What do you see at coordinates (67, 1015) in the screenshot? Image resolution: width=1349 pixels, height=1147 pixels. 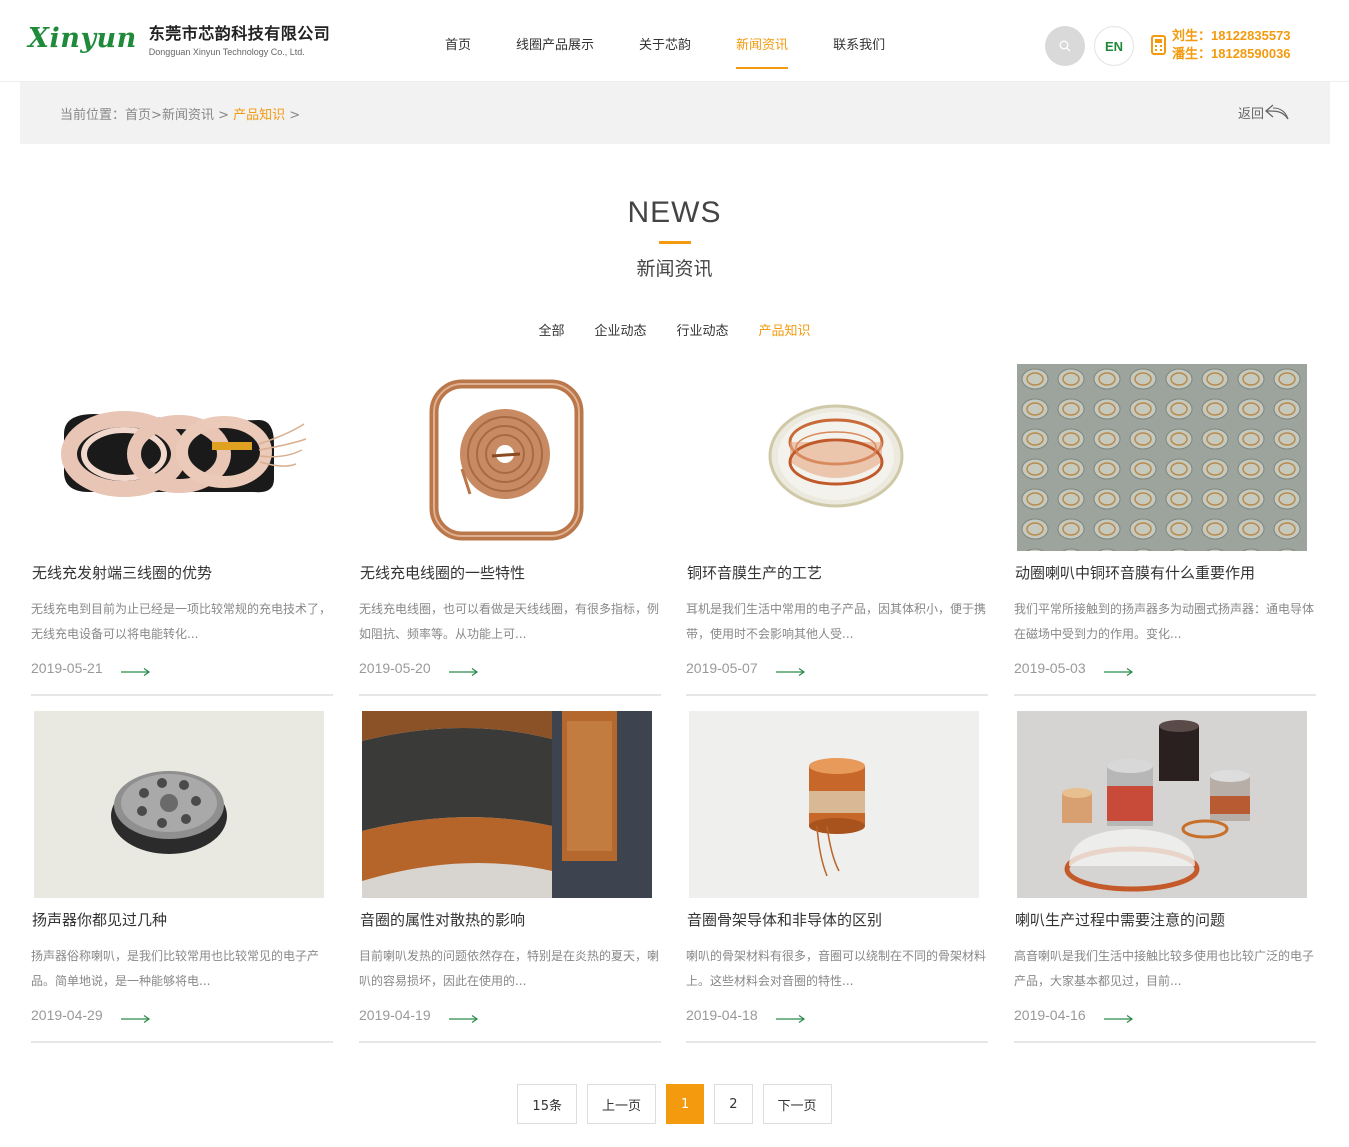 I see `news-card-date: 2019-04-29` at bounding box center [67, 1015].